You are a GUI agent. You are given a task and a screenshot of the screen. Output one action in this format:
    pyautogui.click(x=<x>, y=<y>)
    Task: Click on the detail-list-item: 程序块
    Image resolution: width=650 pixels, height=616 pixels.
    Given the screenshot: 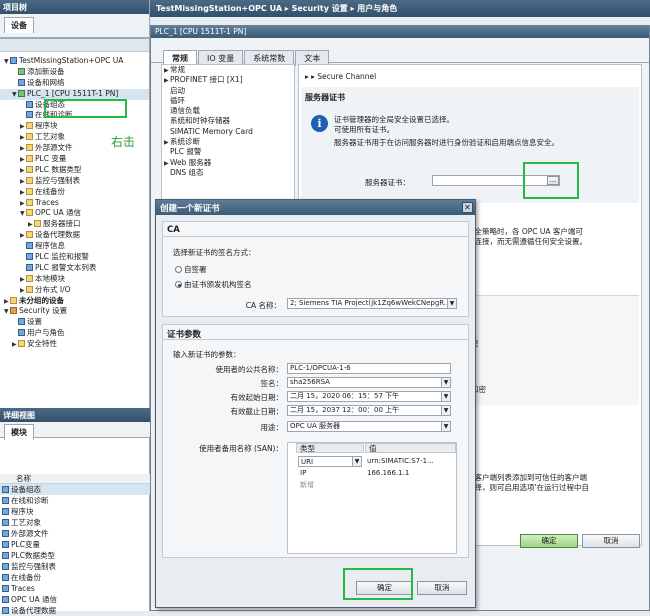 What is the action you would take?
    pyautogui.click(x=75, y=511)
    